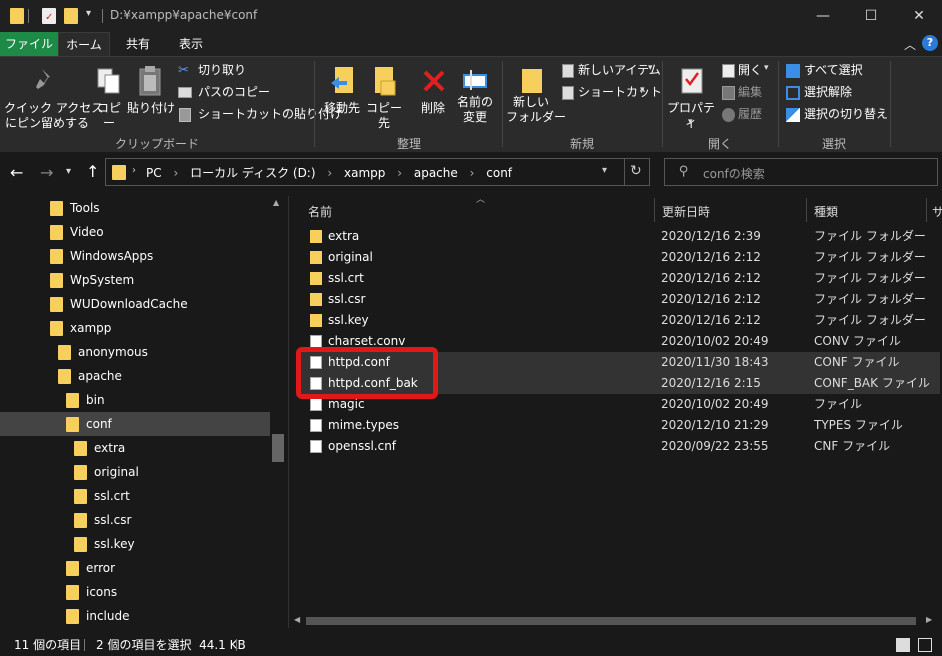 This screenshot has width=942, height=656. Describe the element at coordinates (134, 170) in the screenshot. I see `breadcrumb-chevron-icon: ›` at that location.